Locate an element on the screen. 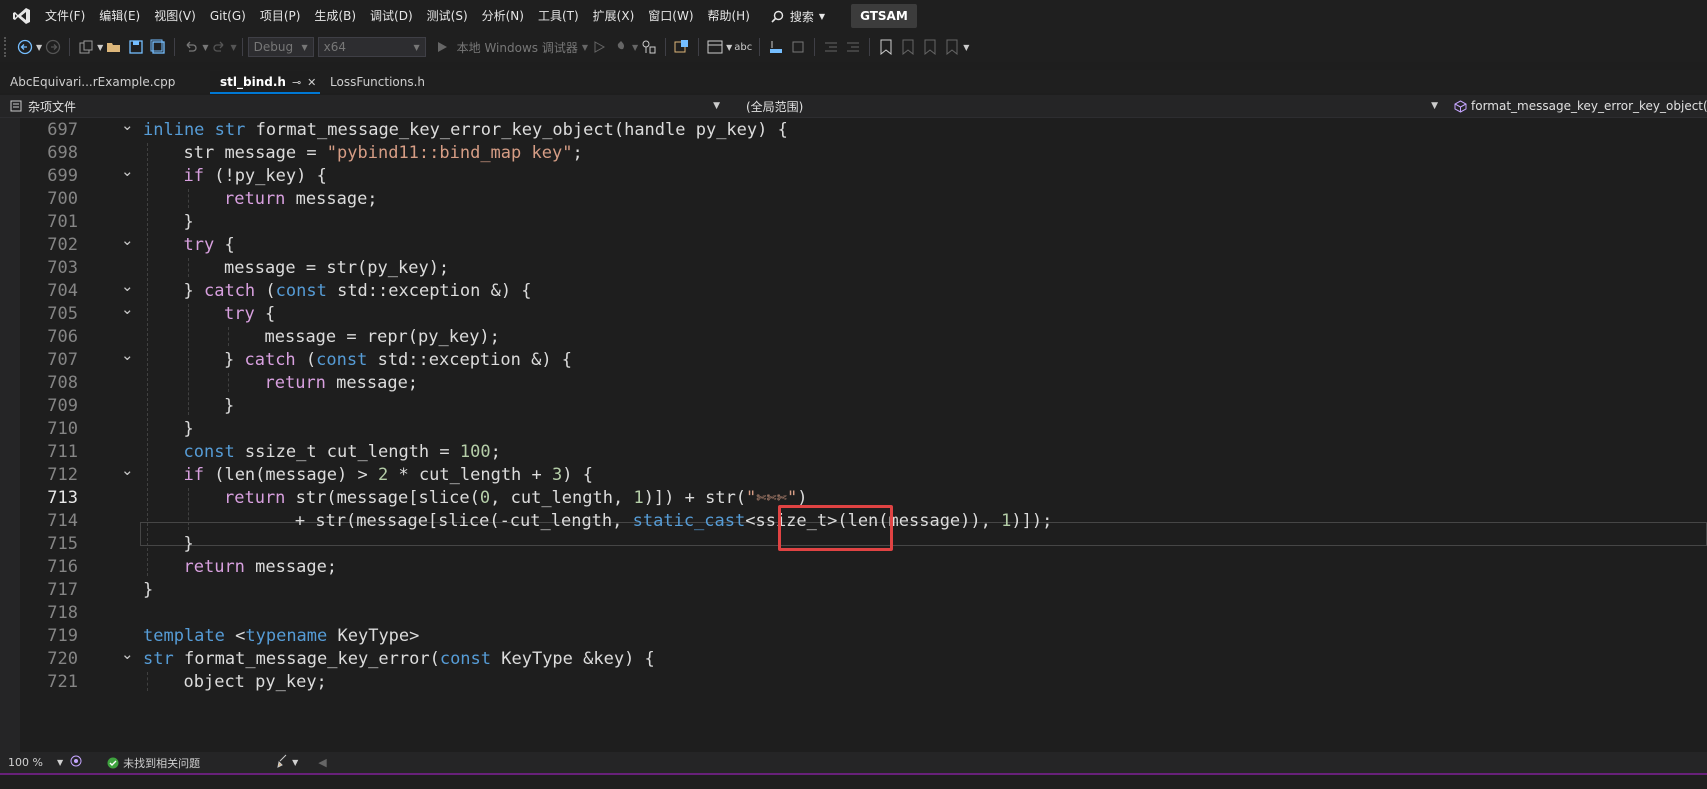 This screenshot has height=789, width=1707. intellicode-icon is located at coordinates (76, 762).